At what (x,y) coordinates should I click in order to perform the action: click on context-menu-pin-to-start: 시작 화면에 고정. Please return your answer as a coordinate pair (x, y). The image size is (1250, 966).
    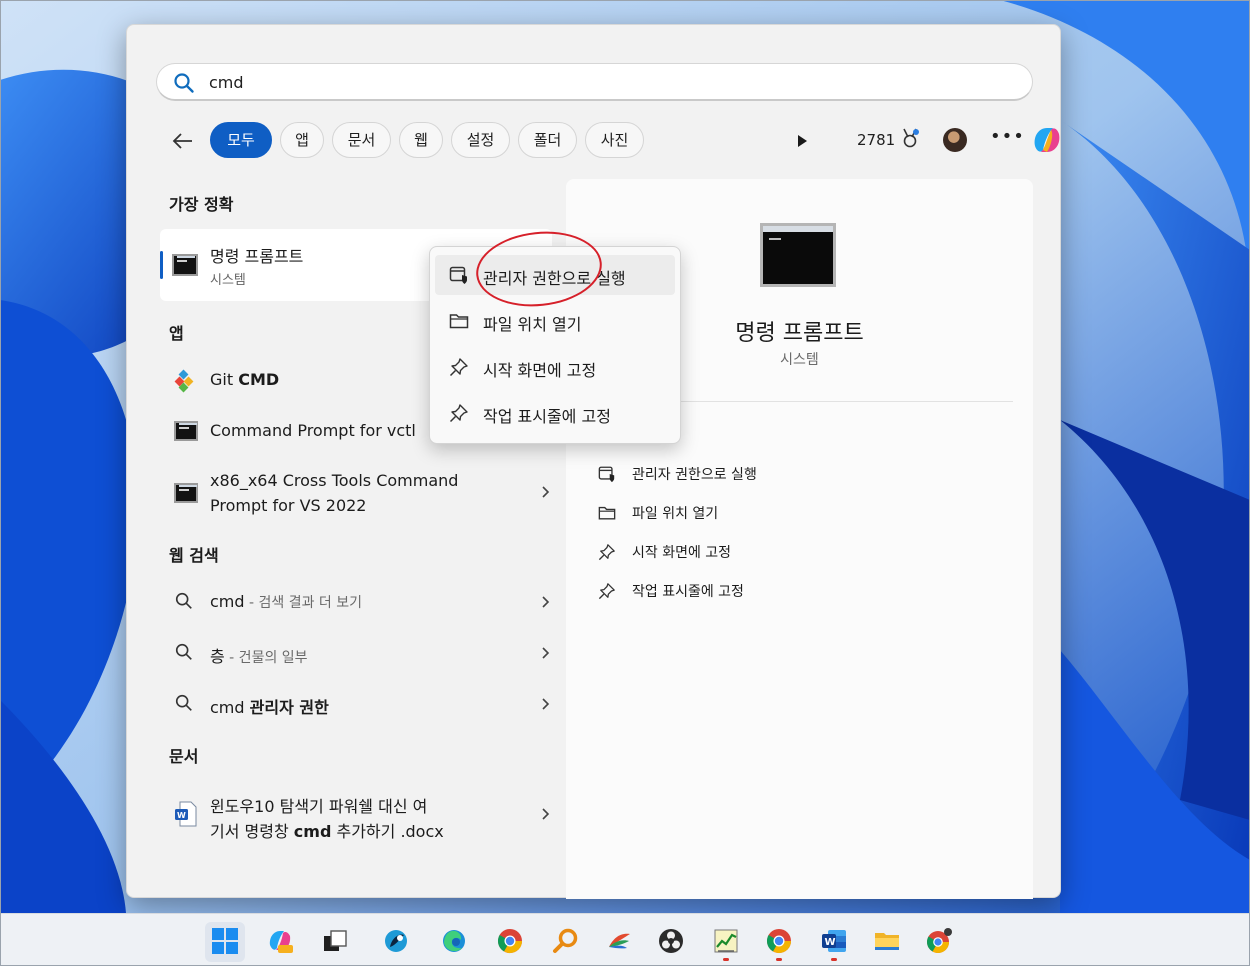
    Looking at the image, I should click on (555, 367).